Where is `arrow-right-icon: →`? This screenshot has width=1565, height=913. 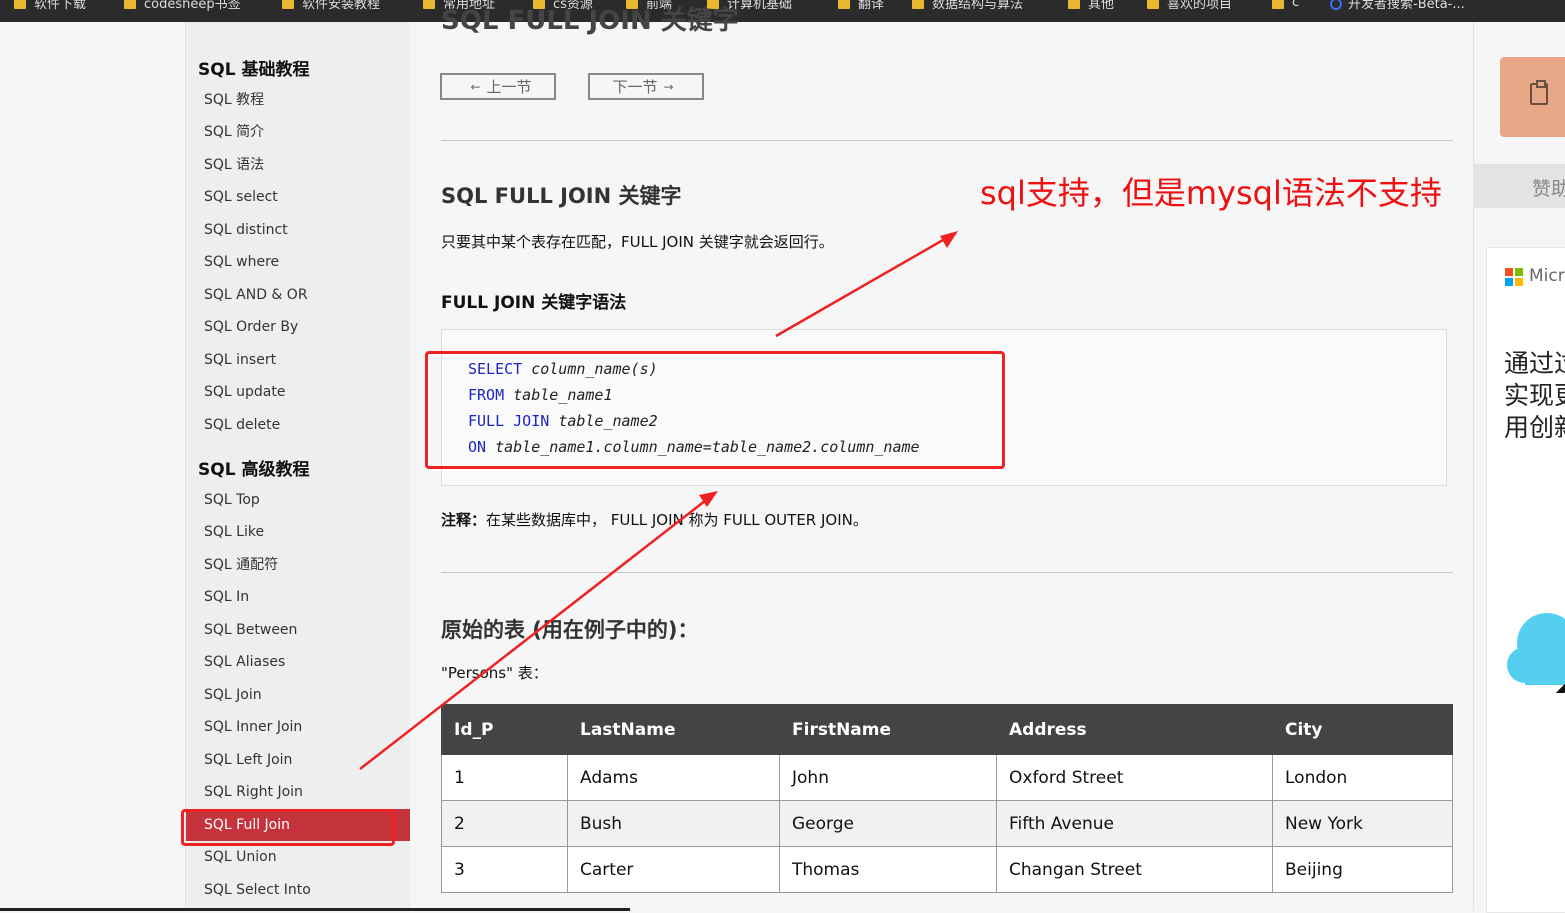 arrow-right-icon: → is located at coordinates (668, 86).